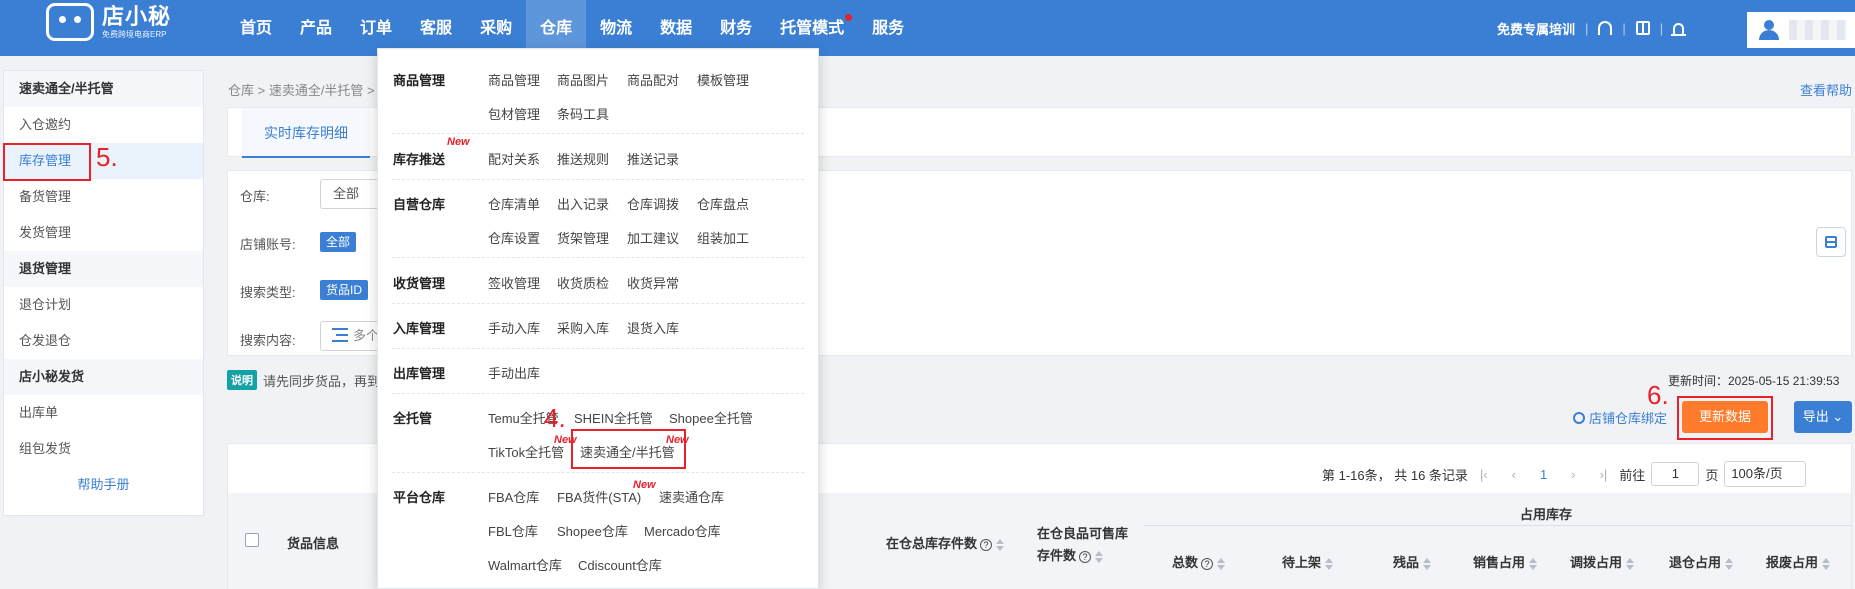 The image size is (1855, 589). What do you see at coordinates (1831, 242) in the screenshot?
I see `layout-toggle-button` at bounding box center [1831, 242].